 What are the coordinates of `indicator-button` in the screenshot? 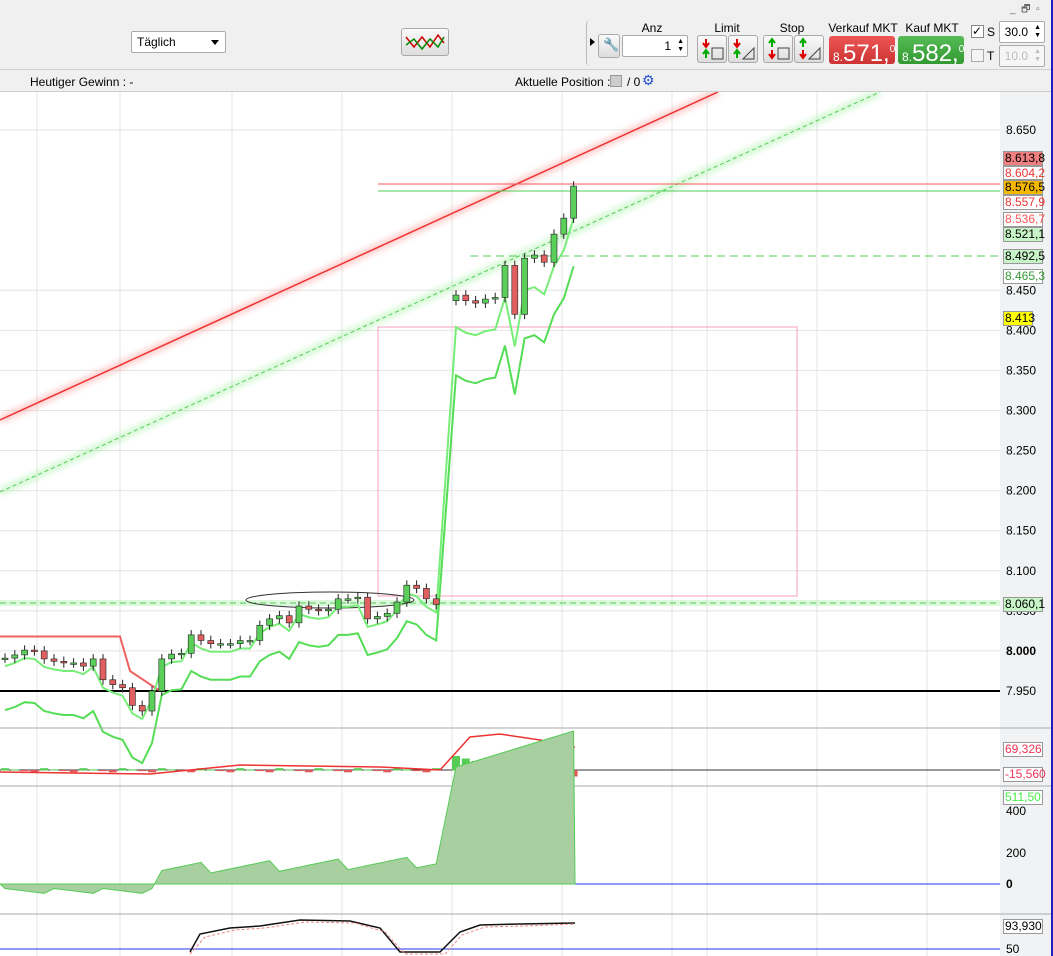 It's located at (425, 42).